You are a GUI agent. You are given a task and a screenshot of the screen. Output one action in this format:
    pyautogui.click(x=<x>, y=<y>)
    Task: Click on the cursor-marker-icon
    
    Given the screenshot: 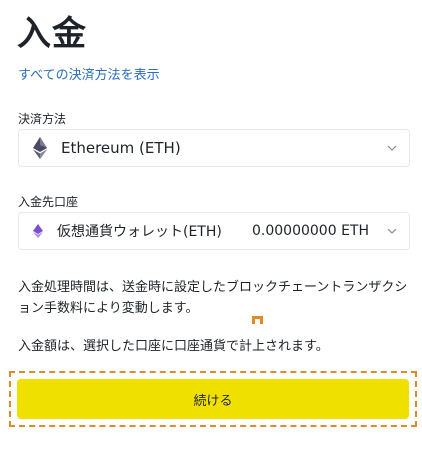 What is the action you would take?
    pyautogui.click(x=257, y=320)
    